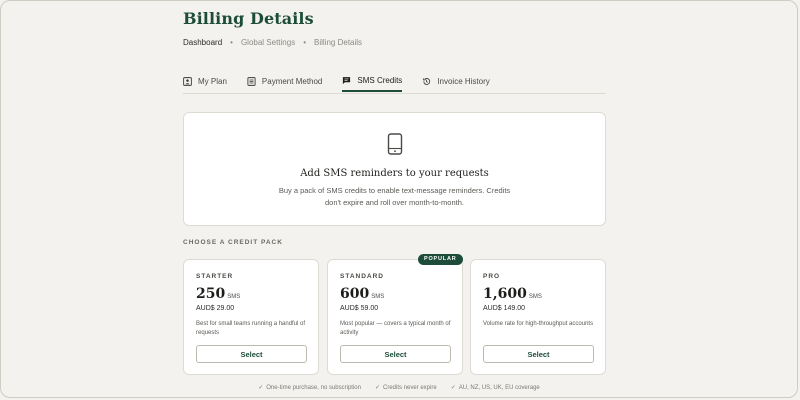 This screenshot has width=800, height=400. I want to click on page-title: Billing Details, so click(248, 18).